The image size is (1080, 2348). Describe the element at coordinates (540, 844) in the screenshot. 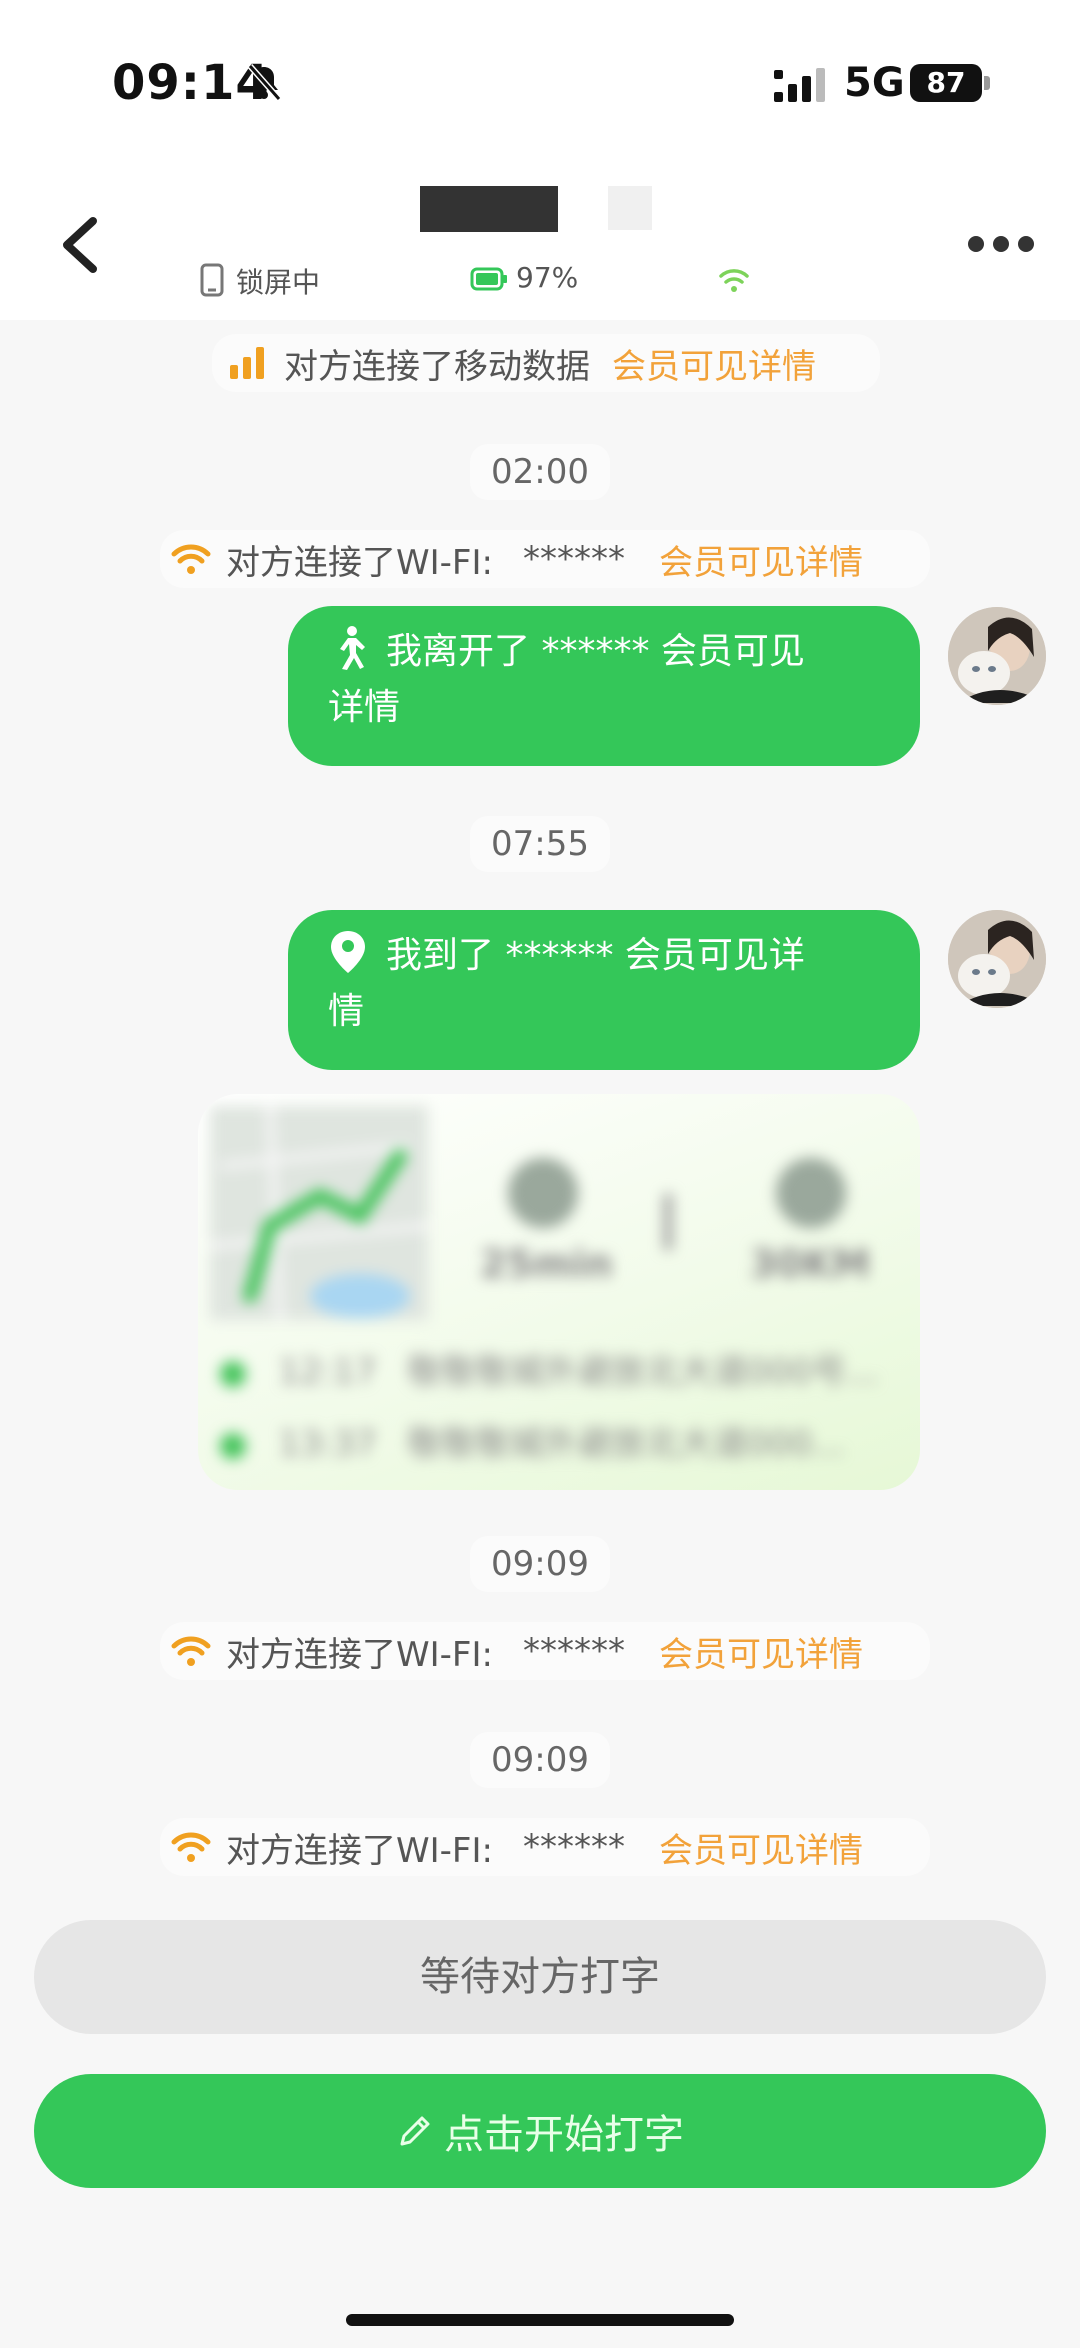

I see `timestamp: 07:55` at that location.